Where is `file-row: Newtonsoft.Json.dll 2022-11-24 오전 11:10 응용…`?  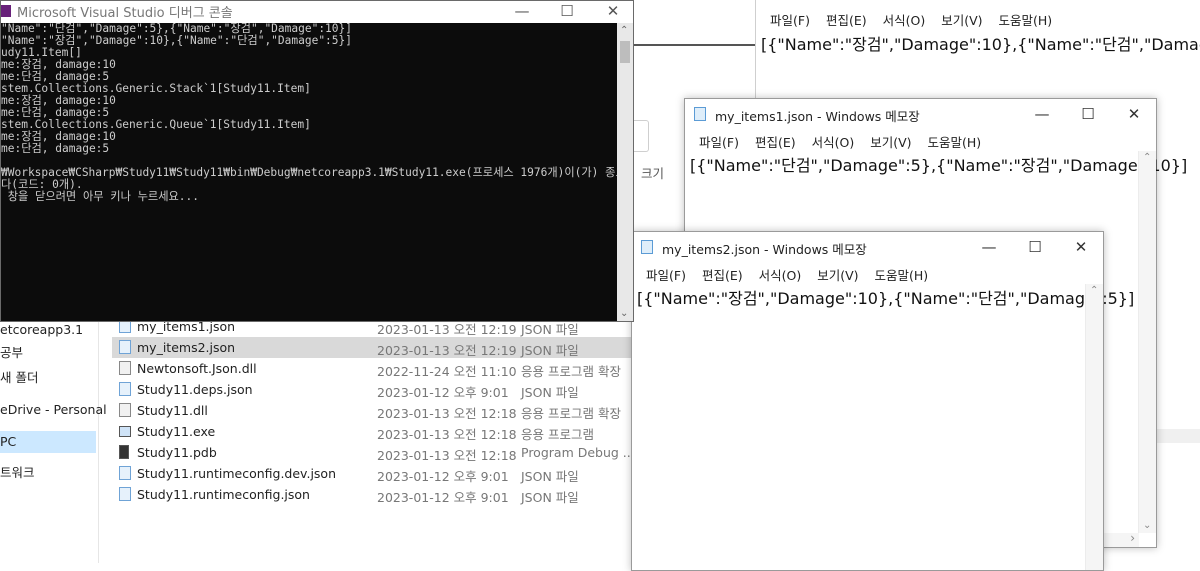
file-row: Newtonsoft.Json.dll 2022-11-24 오전 11:10 응용… is located at coordinates (372, 368).